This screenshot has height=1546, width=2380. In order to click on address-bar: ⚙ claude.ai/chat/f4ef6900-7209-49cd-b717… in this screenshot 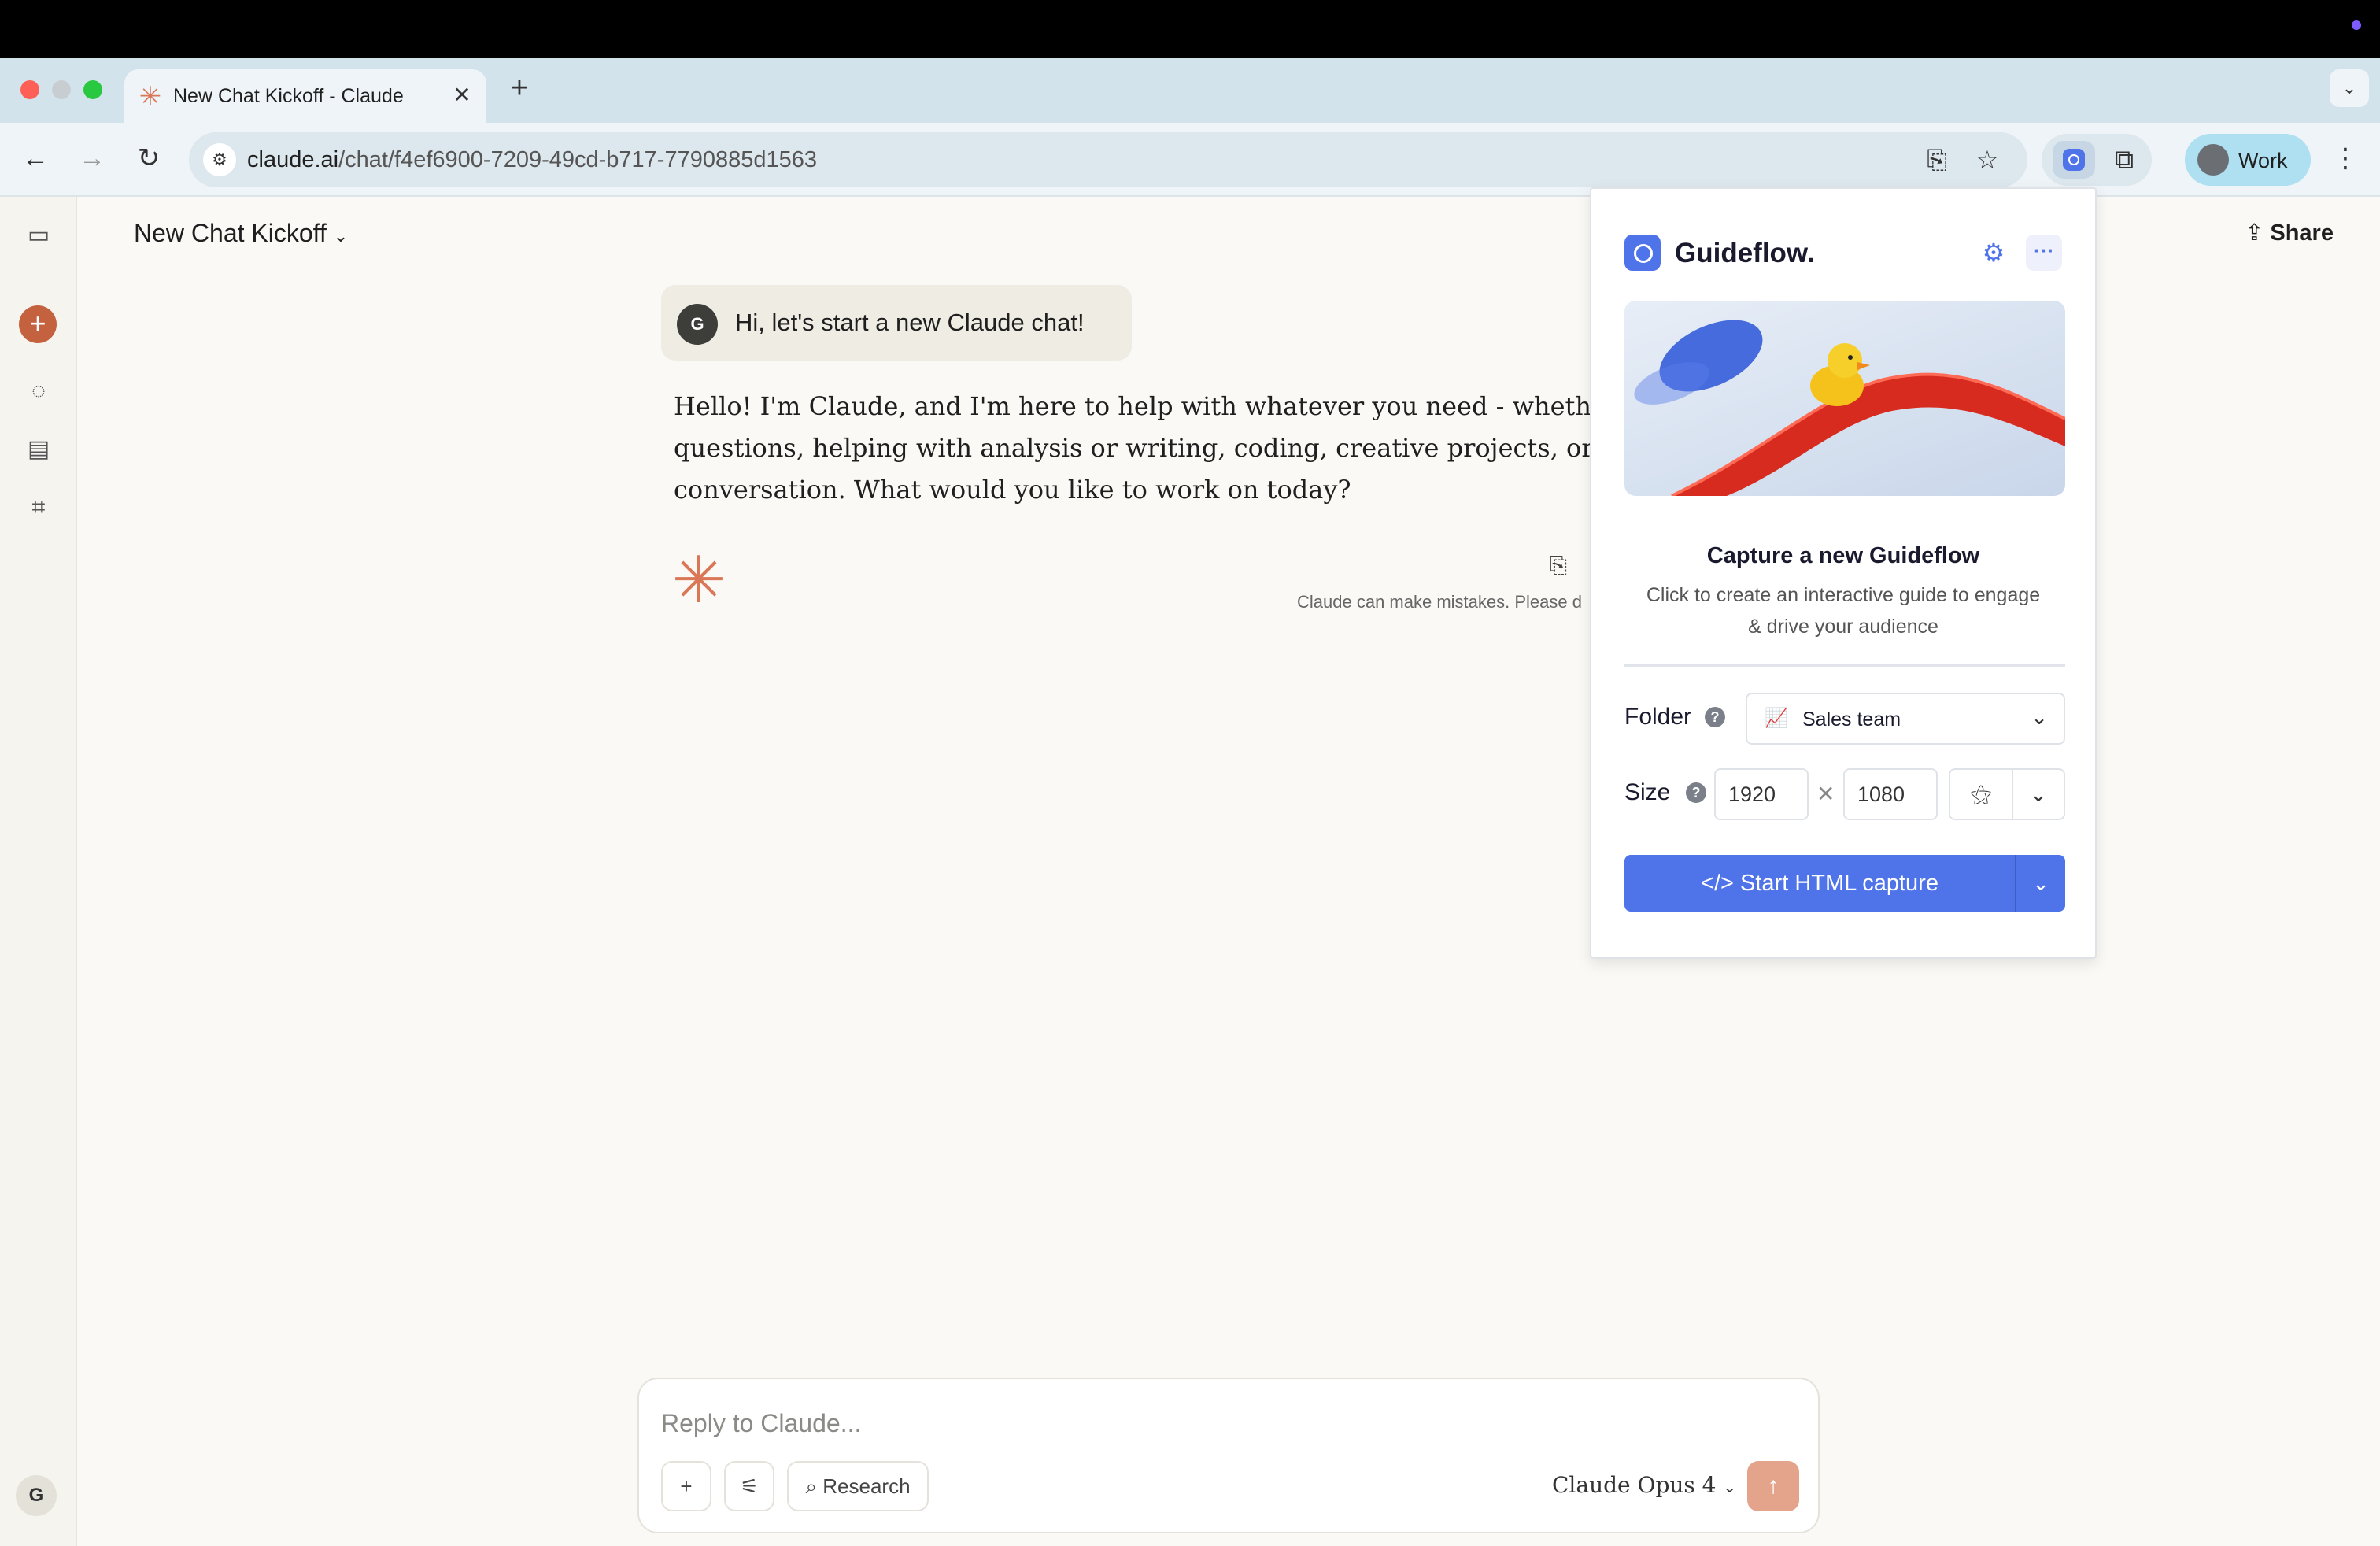, I will do `click(1108, 159)`.